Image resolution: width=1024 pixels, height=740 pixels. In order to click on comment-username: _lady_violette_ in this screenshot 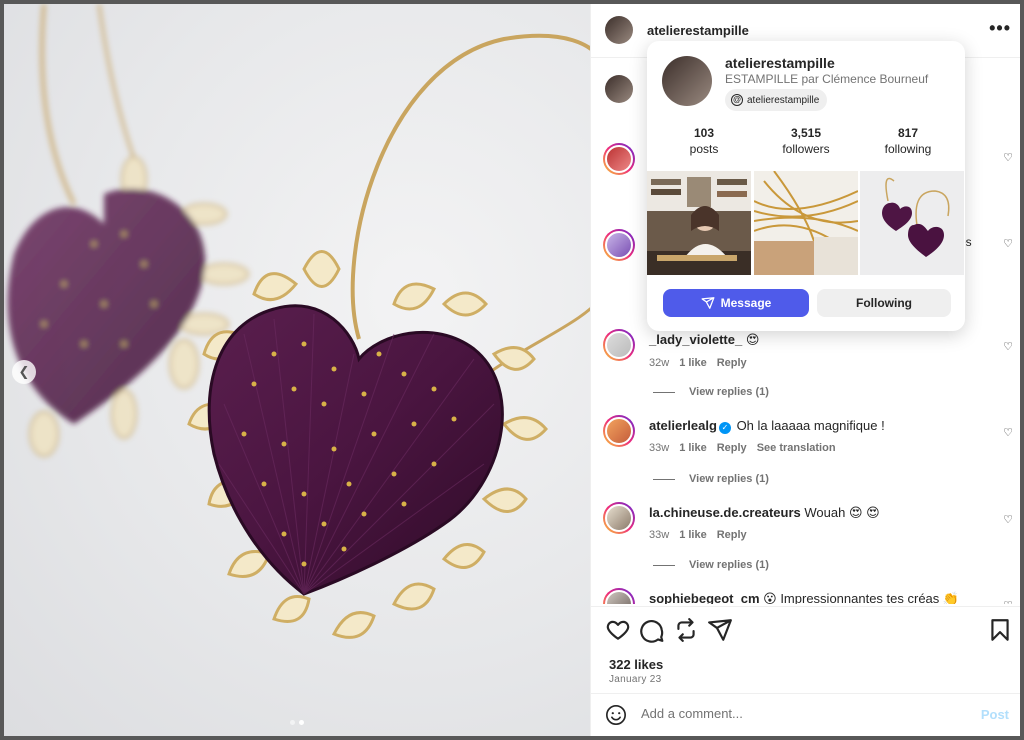, I will do `click(695, 339)`.